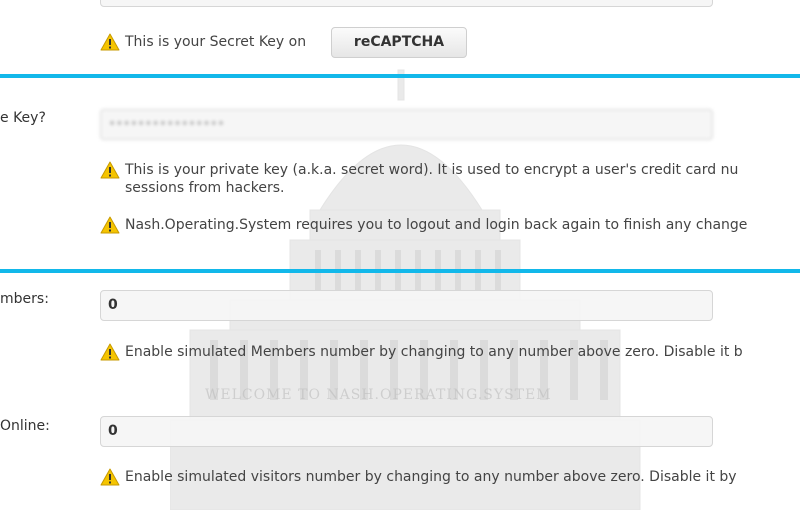  What do you see at coordinates (406, 124) in the screenshot?
I see `private-key-input: ••••••••••••••••` at bounding box center [406, 124].